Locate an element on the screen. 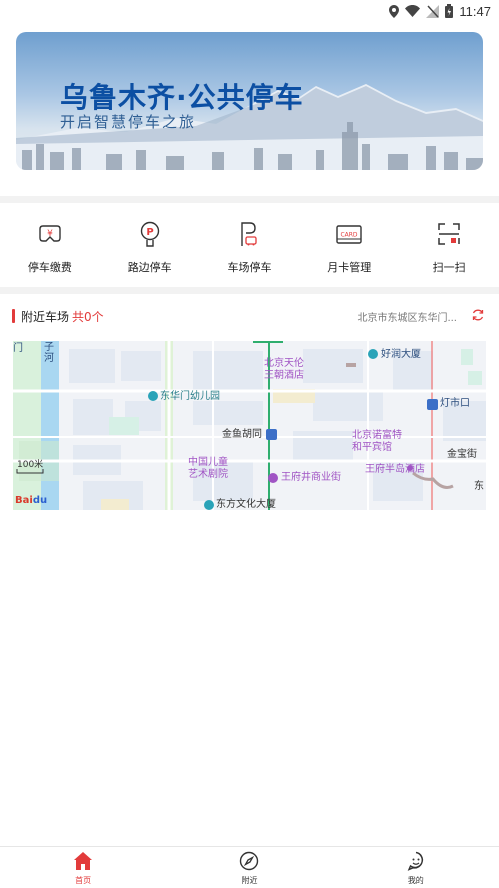 This screenshot has width=499, height=888. status-time: 11:47 is located at coordinates (475, 11).